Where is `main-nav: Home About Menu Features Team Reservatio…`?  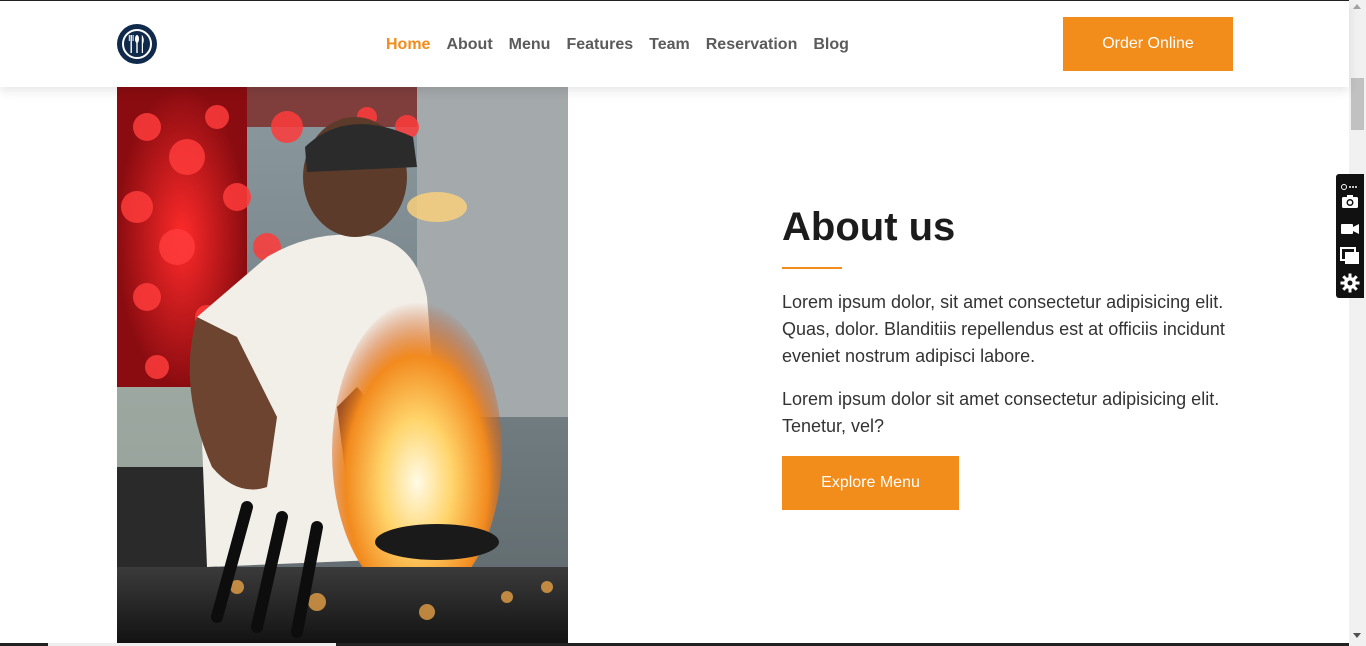
main-nav: Home About Menu Features Team Reservatio… is located at coordinates (625, 45).